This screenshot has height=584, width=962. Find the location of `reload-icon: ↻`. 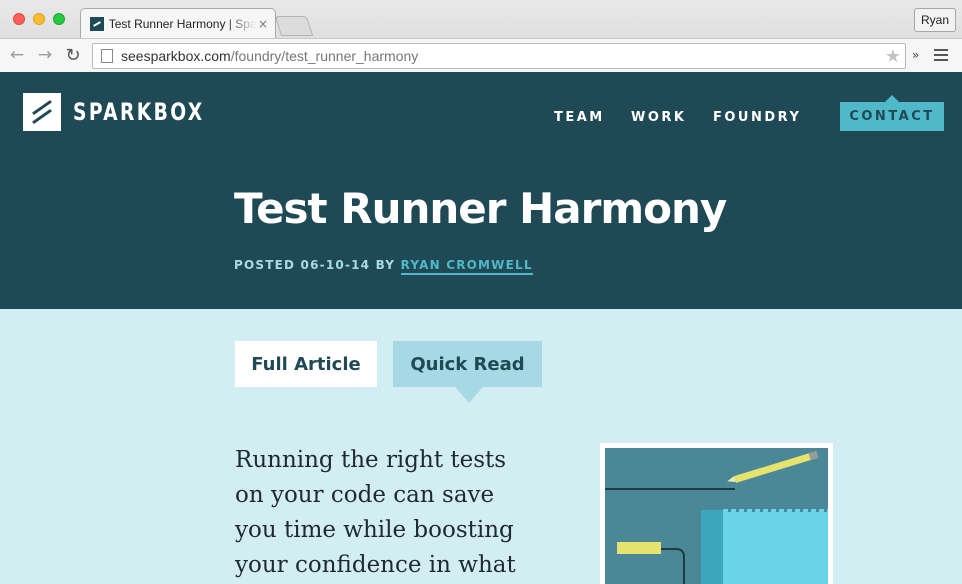

reload-icon: ↻ is located at coordinates (73, 55).